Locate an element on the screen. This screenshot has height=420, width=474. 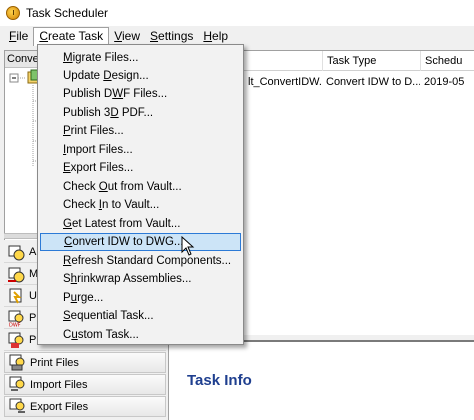
migrate-icon is located at coordinates (16, 274).